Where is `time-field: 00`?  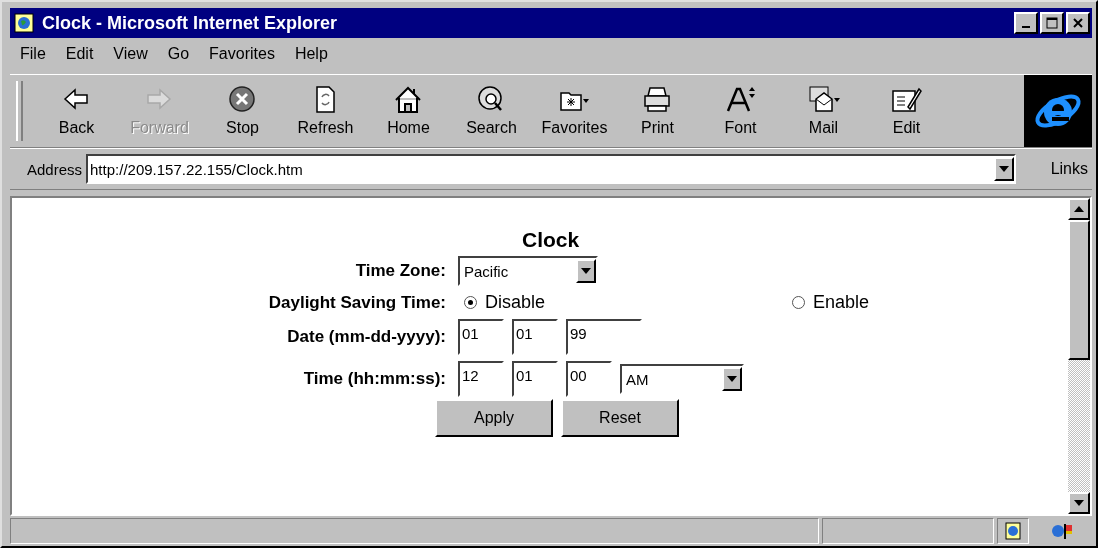 time-field: 00 is located at coordinates (589, 379).